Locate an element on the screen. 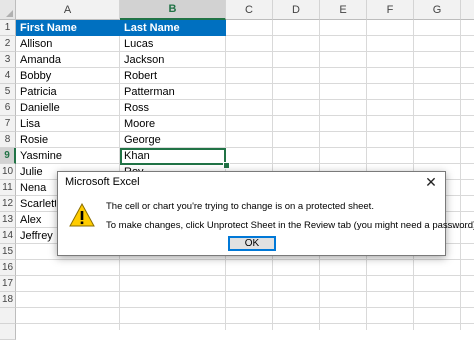  cell-first-name: Allison is located at coordinates (67, 44).